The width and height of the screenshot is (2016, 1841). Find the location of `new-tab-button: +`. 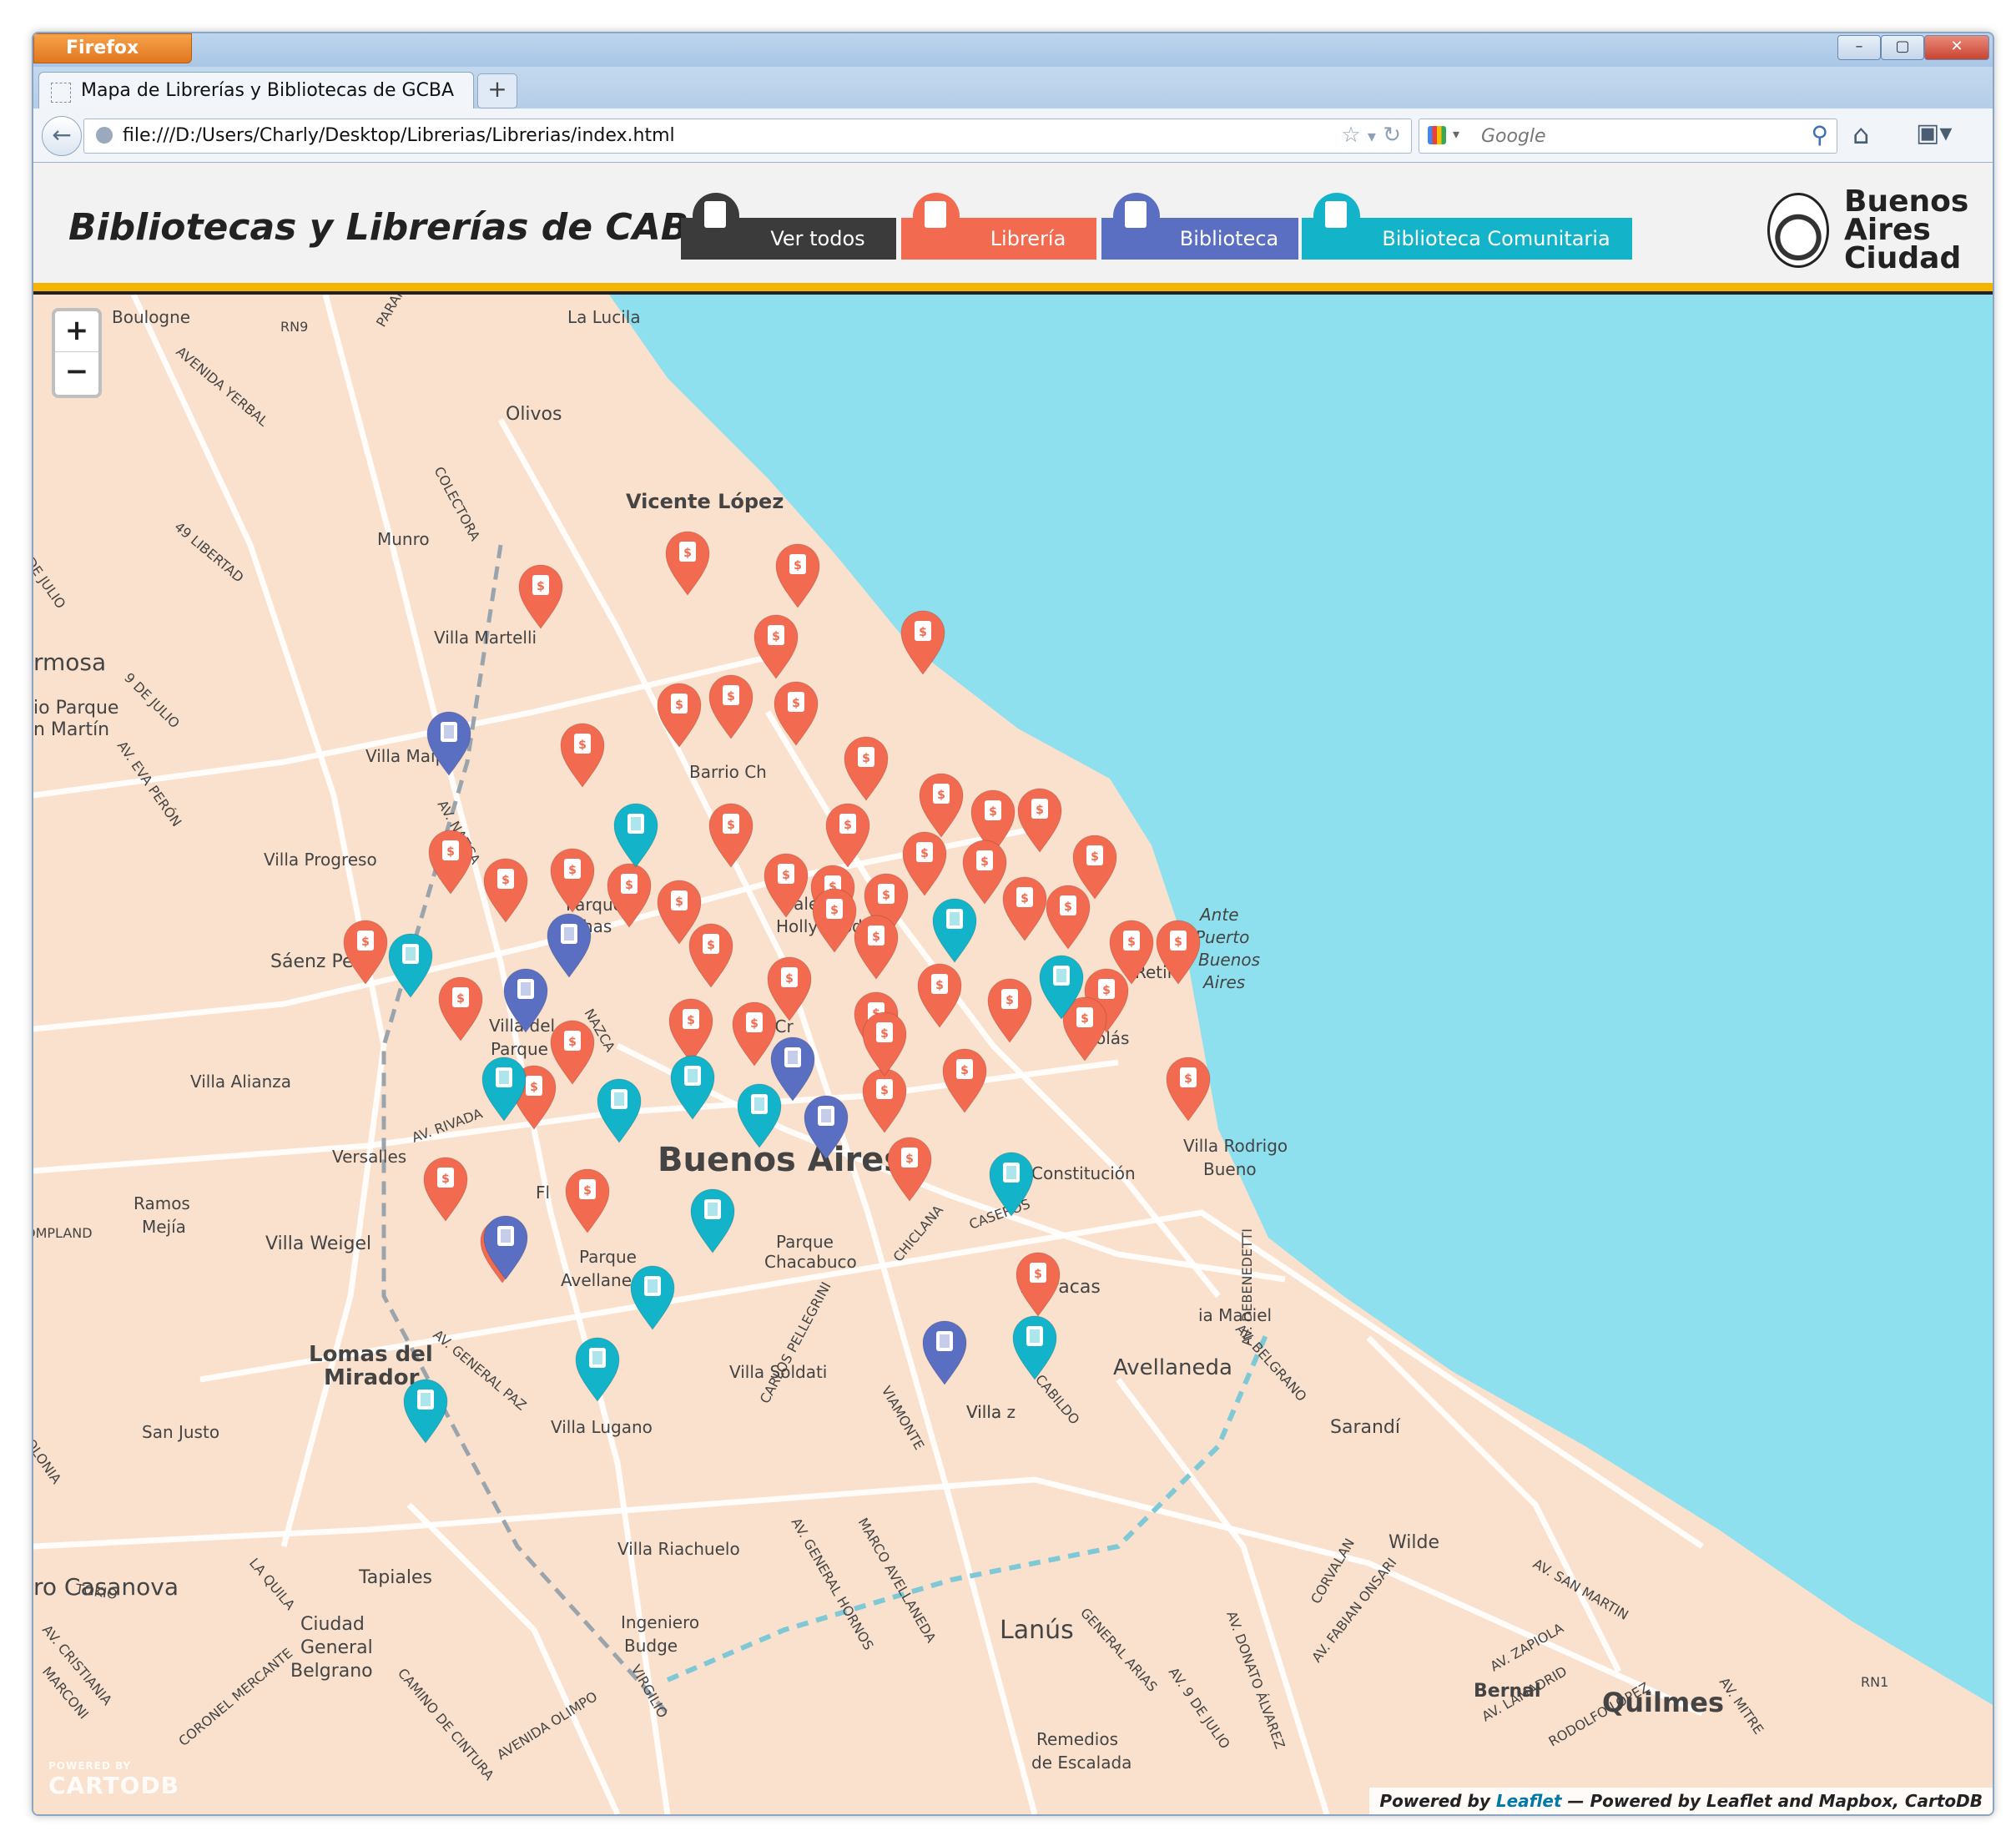

new-tab-button: + is located at coordinates (497, 90).